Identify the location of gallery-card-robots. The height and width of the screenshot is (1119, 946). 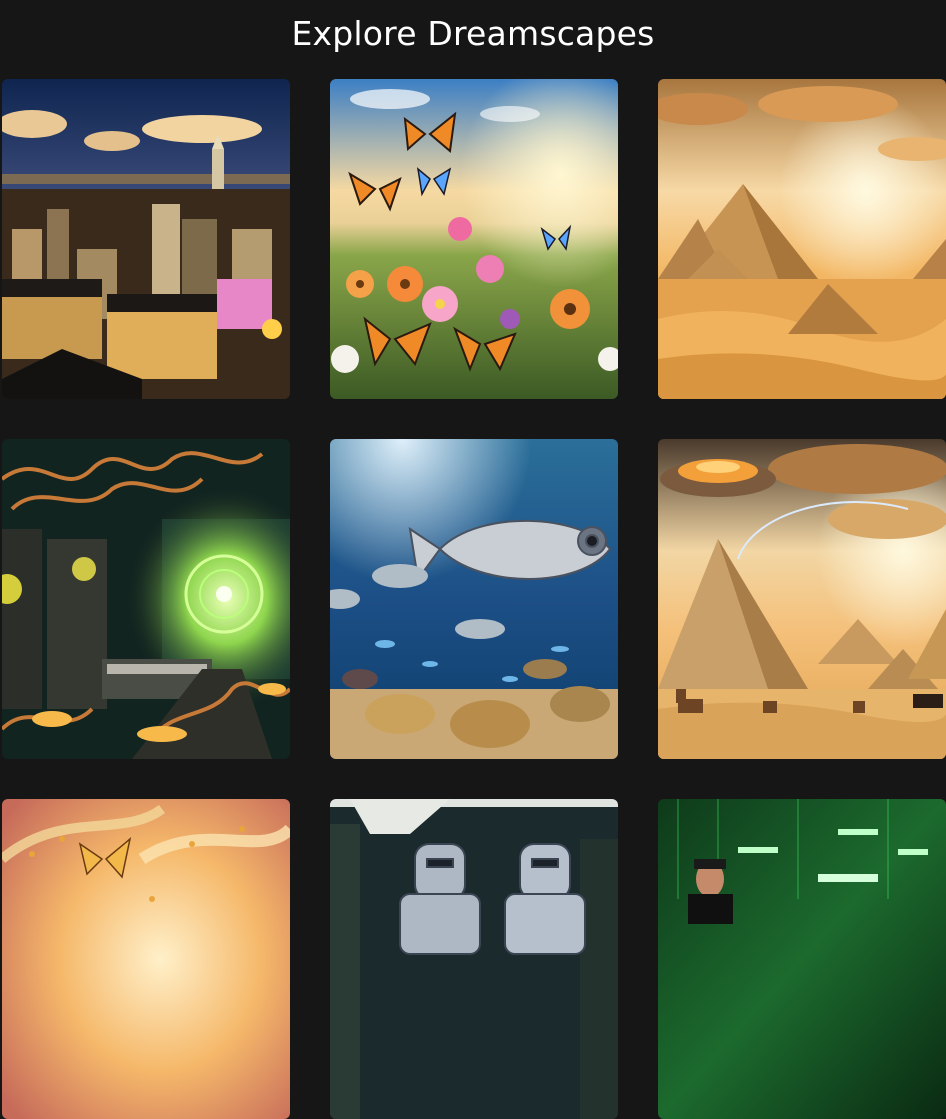
(474, 959).